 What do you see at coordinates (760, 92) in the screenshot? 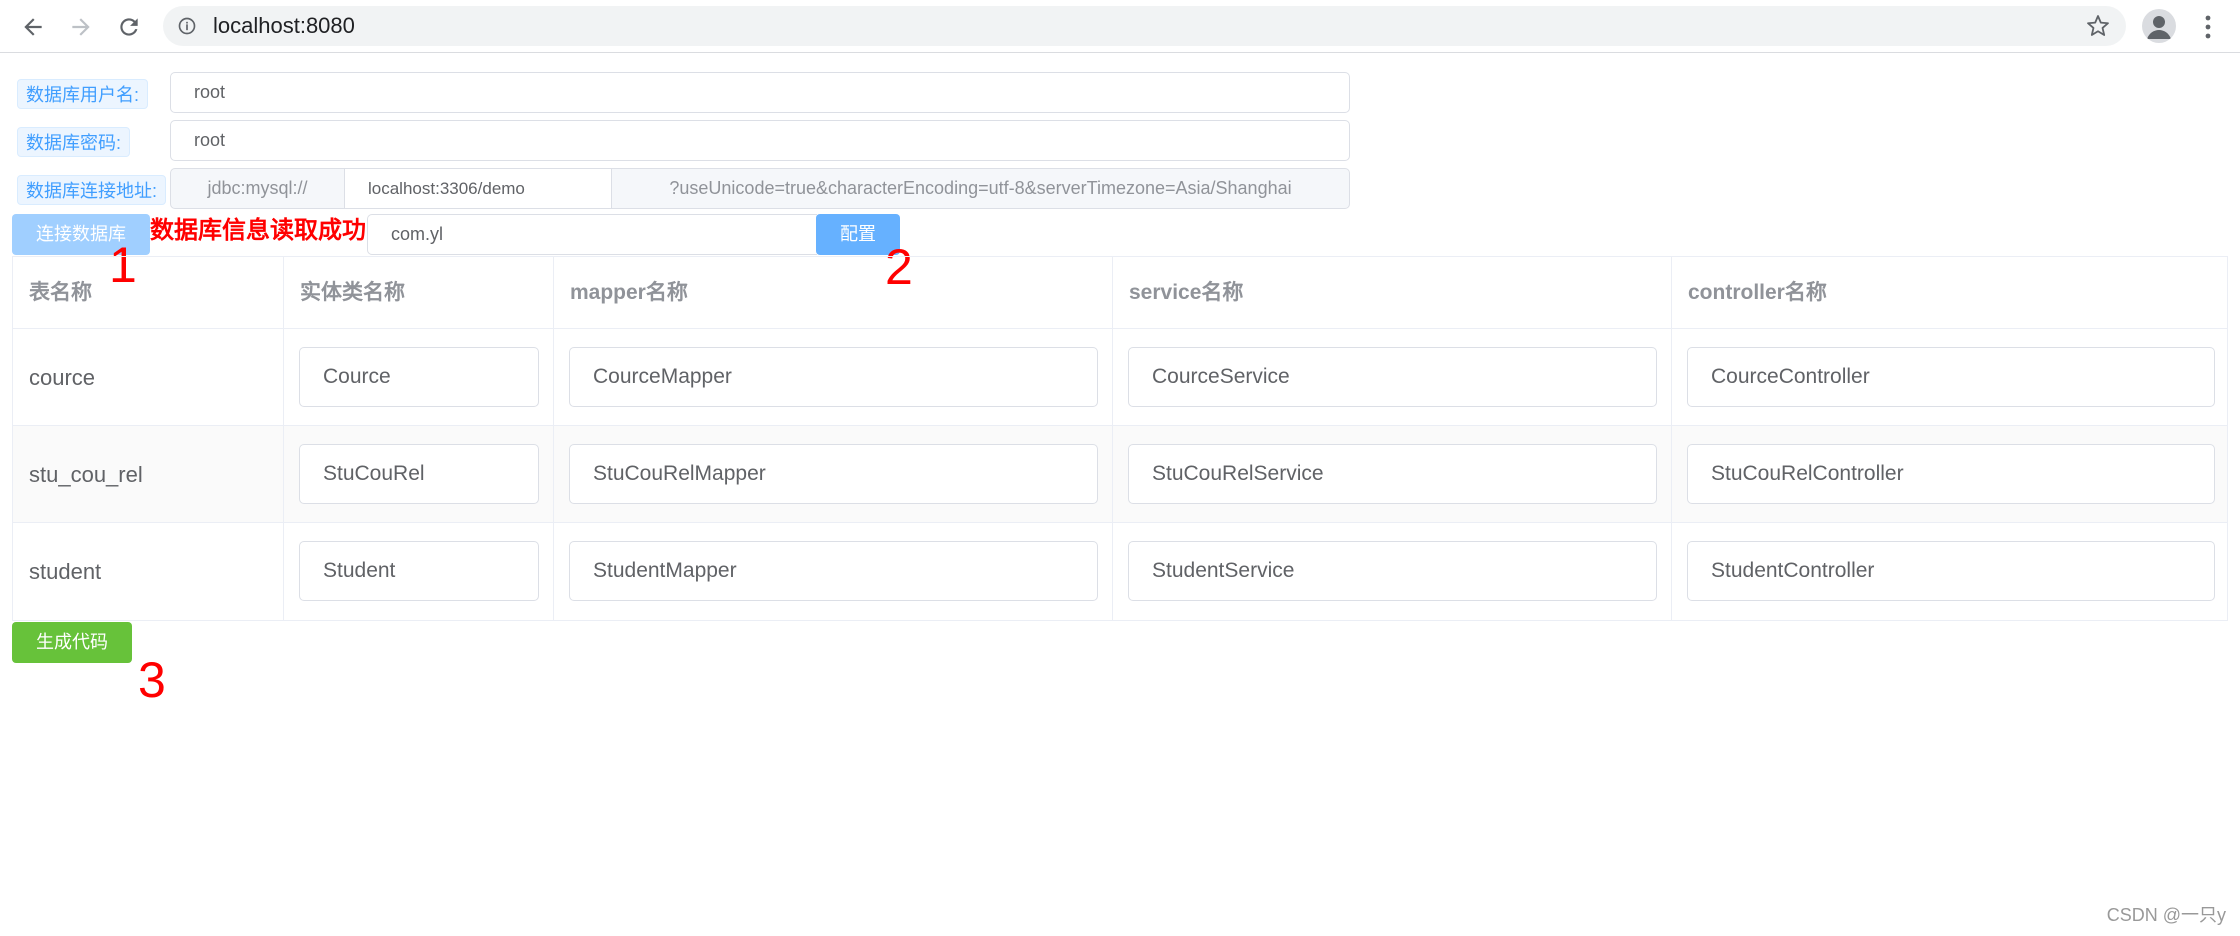
I see `username-input: root` at bounding box center [760, 92].